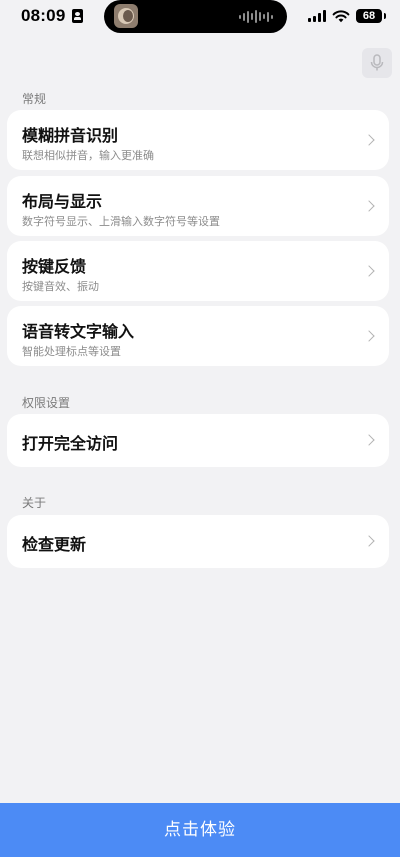 This screenshot has width=400, height=857. What do you see at coordinates (317, 16) in the screenshot?
I see `signal-icon` at bounding box center [317, 16].